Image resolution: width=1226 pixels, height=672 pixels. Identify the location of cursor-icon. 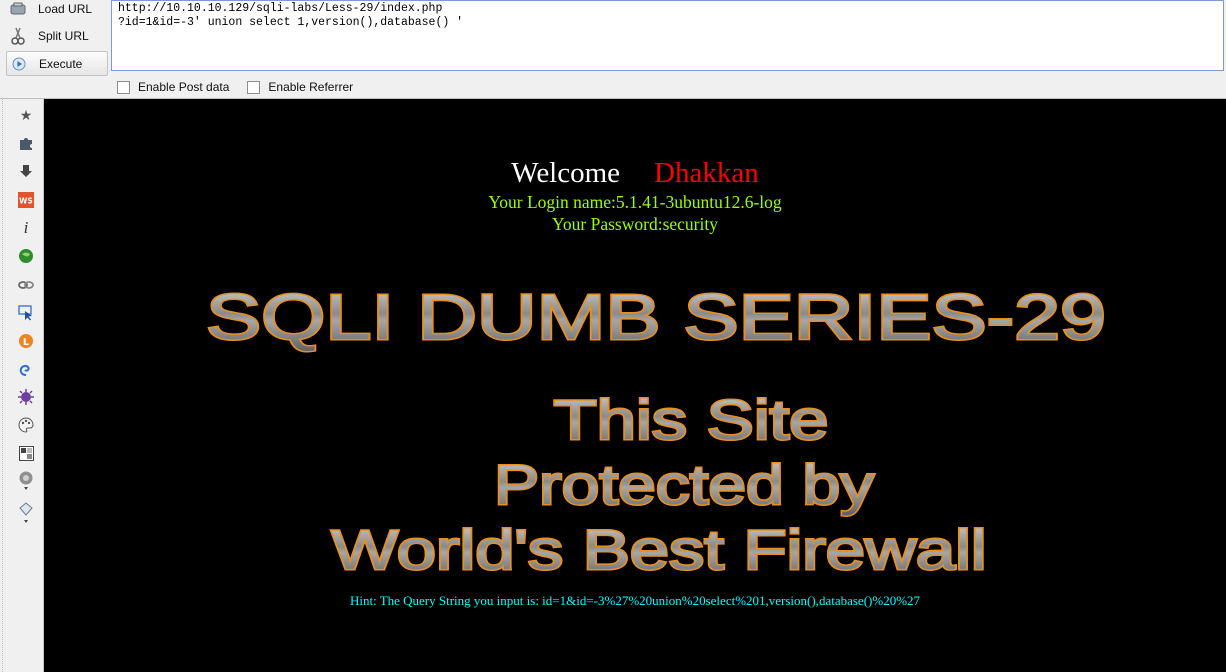
(26, 313).